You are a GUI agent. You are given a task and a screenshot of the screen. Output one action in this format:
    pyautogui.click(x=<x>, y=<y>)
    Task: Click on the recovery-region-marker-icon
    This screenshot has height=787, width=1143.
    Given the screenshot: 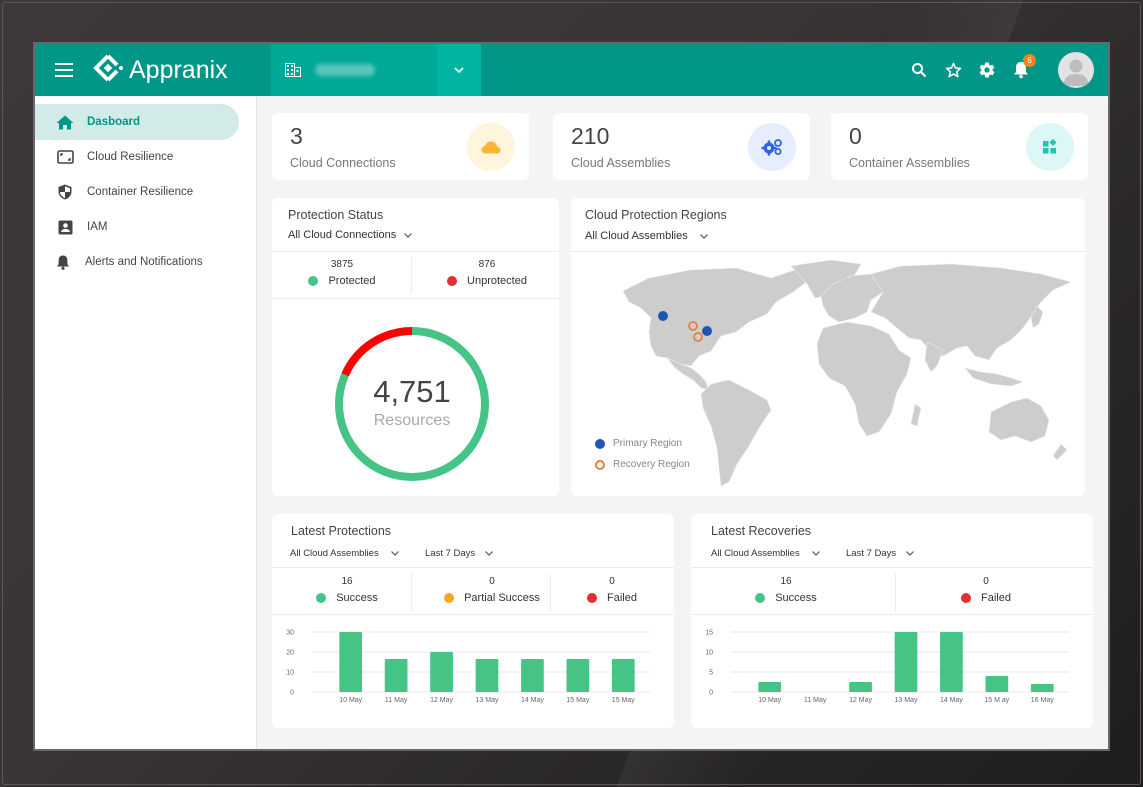 What is the action you would take?
    pyautogui.click(x=600, y=464)
    